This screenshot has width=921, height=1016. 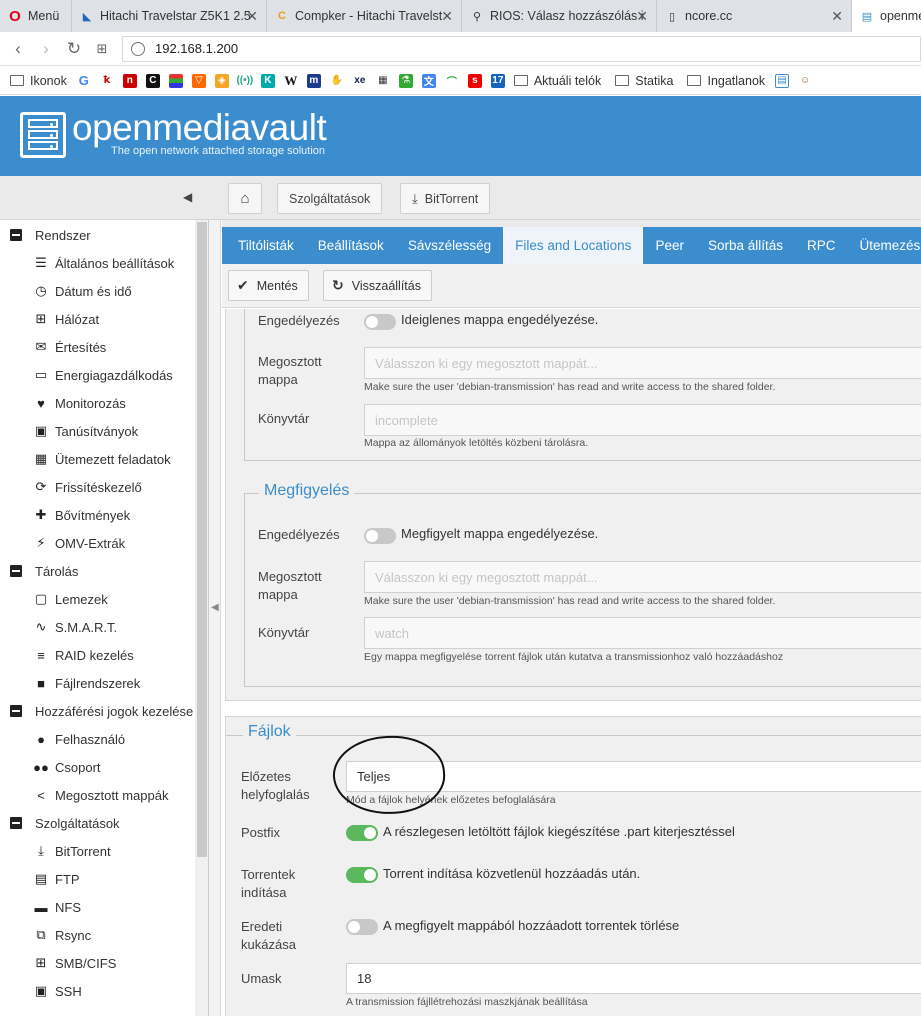 What do you see at coordinates (633, 978) in the screenshot?
I see `umask-input: 18` at bounding box center [633, 978].